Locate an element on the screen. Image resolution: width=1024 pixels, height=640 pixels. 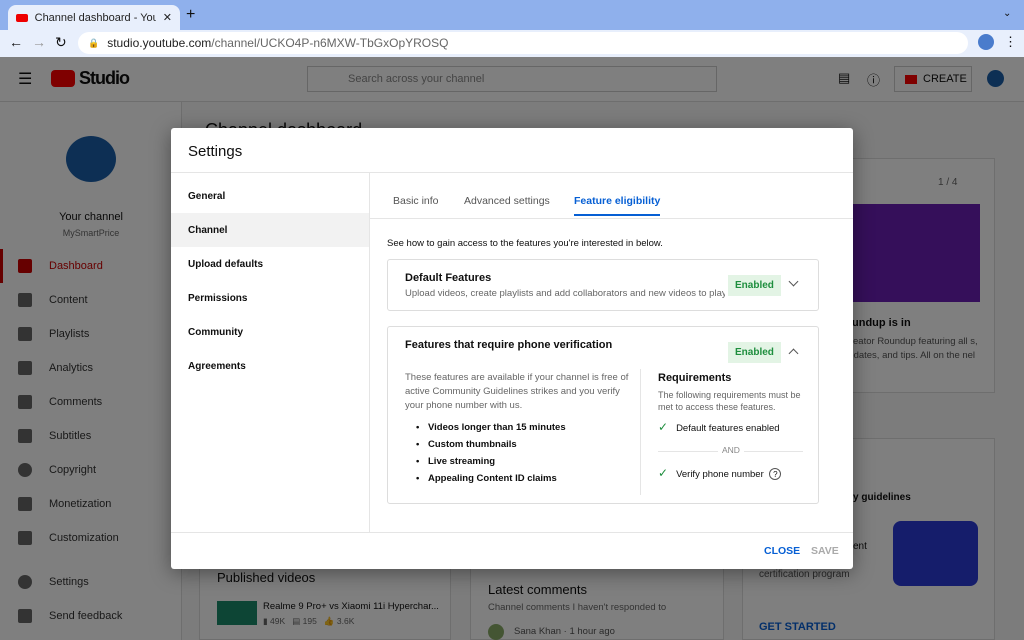
card-title: Features that require phone verification is located at coordinates (509, 345).